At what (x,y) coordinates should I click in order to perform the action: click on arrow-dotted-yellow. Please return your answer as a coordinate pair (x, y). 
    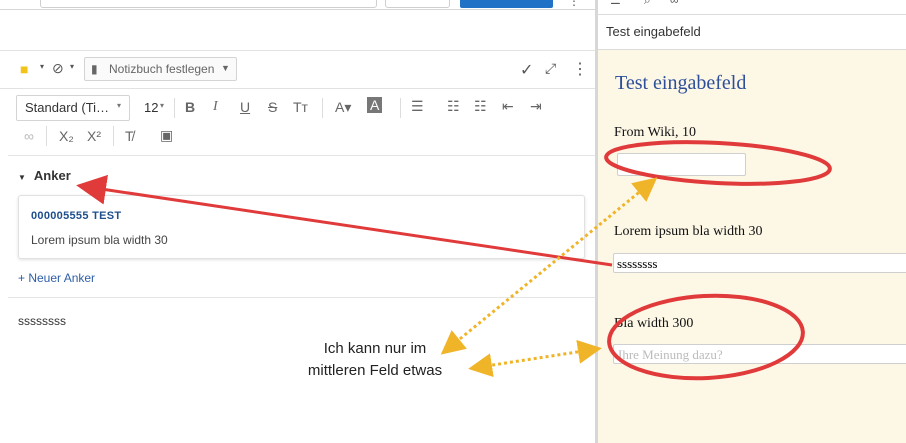
    Looking at the image, I should click on (535, 358).